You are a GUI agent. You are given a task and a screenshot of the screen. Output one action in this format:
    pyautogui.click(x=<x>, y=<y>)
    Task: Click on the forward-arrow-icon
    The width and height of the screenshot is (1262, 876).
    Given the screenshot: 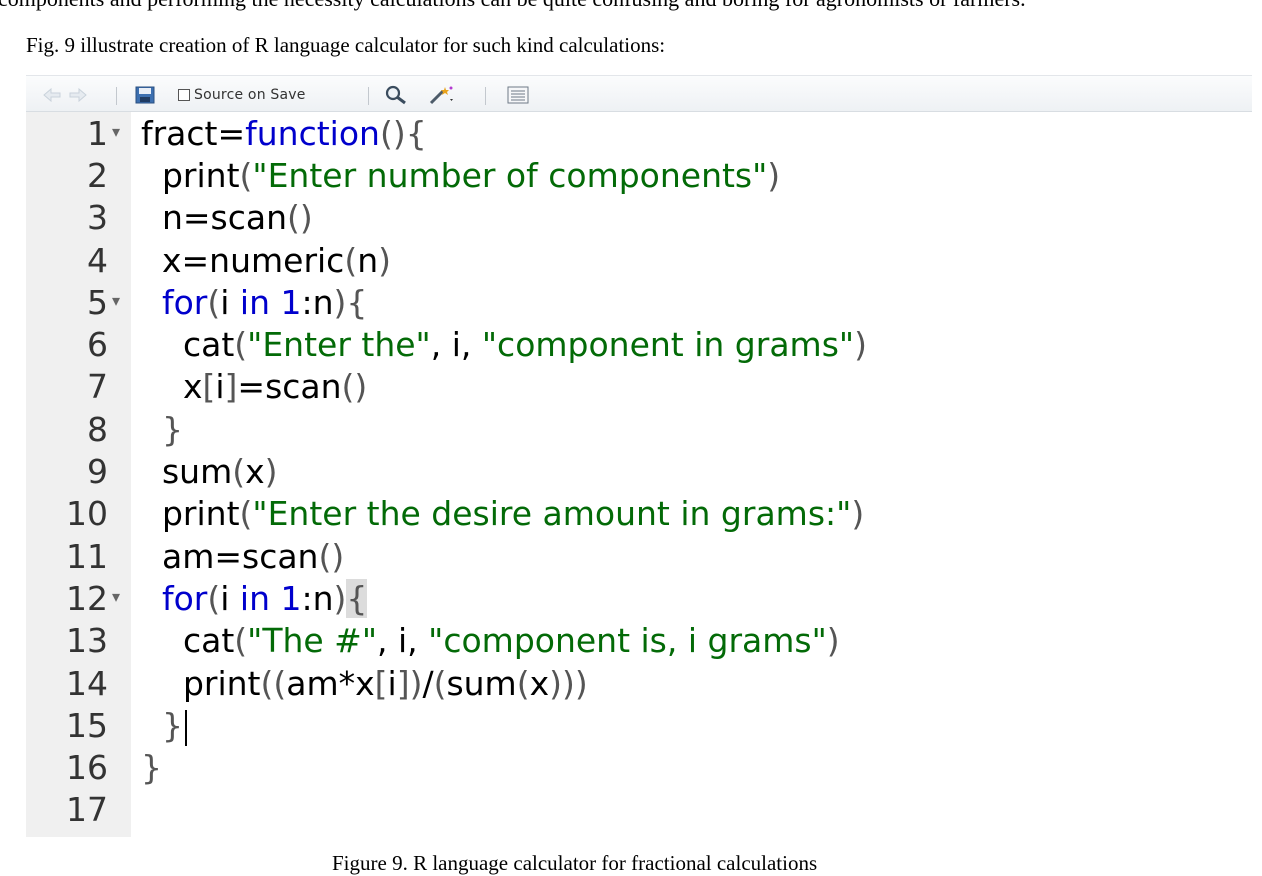 What is the action you would take?
    pyautogui.click(x=78, y=95)
    